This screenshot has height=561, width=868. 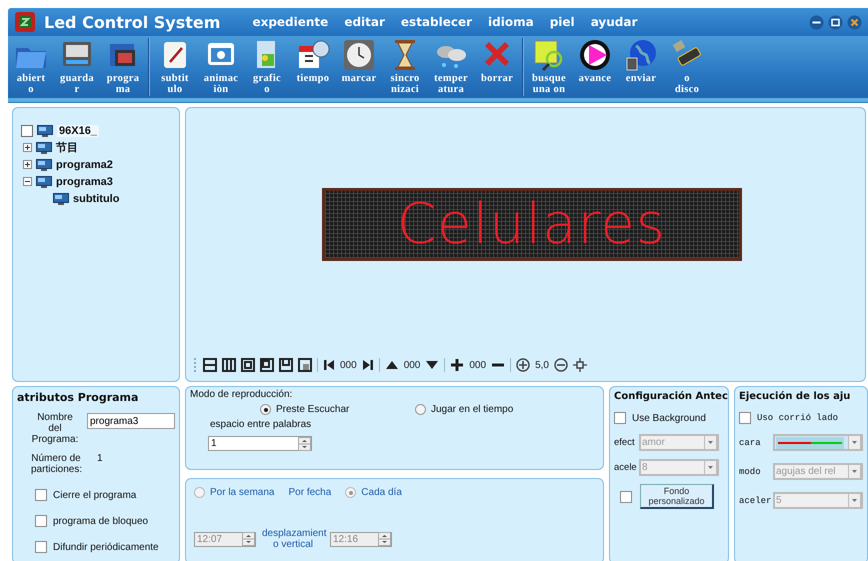 What do you see at coordinates (99, 458) in the screenshot?
I see `partitions-value: 1` at bounding box center [99, 458].